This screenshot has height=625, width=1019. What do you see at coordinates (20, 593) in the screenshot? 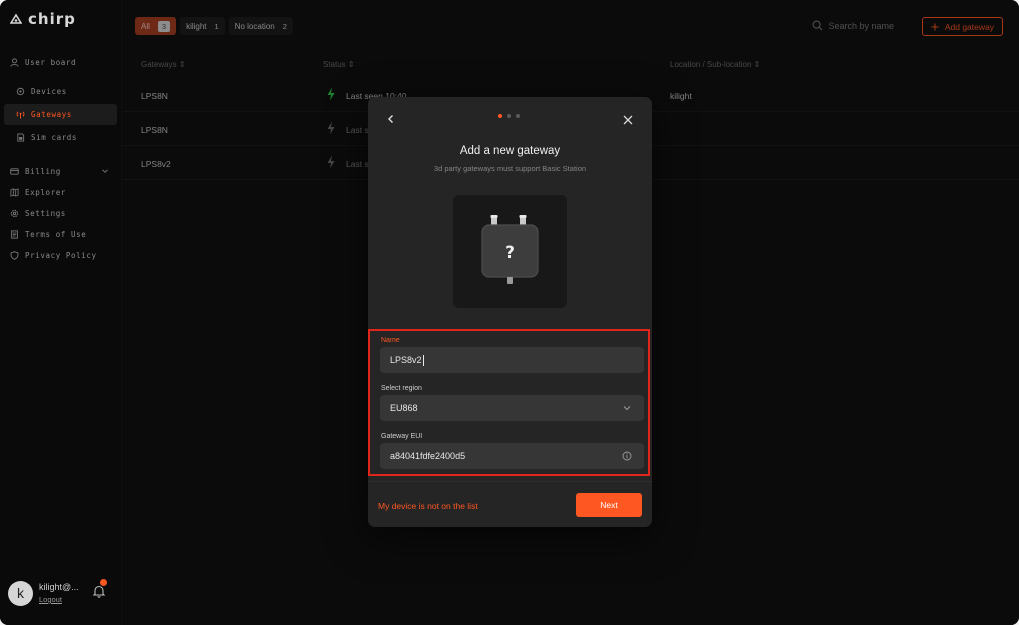
I see `avatar: k` at bounding box center [20, 593].